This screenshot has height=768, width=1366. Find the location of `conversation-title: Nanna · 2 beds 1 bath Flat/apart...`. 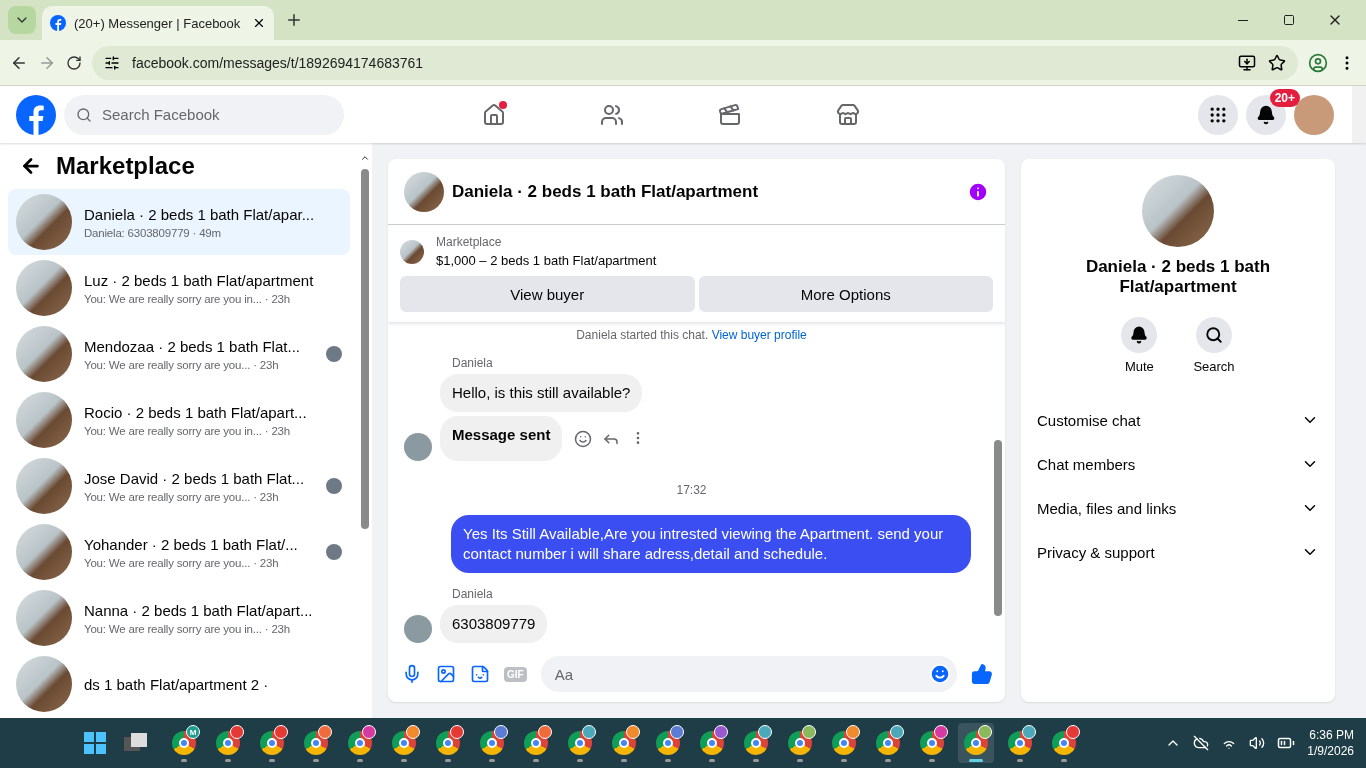

conversation-title: Nanna · 2 beds 1 bath Flat/apart... is located at coordinates (199, 610).